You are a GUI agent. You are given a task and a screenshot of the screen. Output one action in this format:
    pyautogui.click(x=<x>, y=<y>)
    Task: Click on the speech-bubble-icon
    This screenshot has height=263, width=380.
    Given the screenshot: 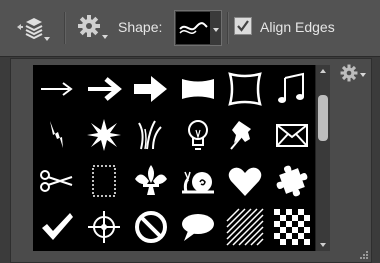 What is the action you would take?
    pyautogui.click(x=198, y=228)
    